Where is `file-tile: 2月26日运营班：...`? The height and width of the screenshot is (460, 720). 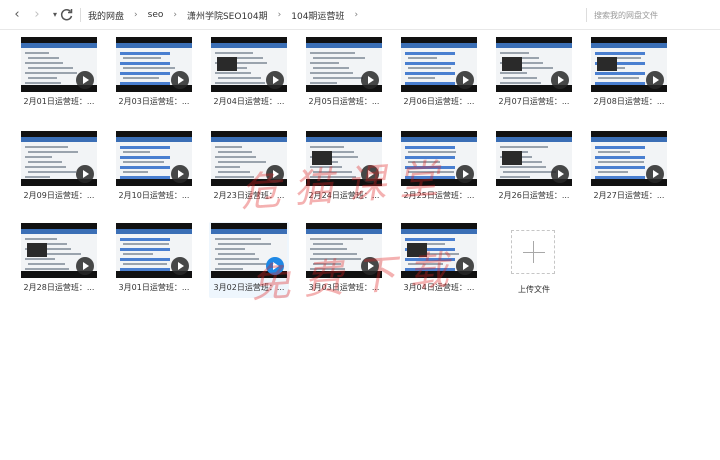
file-tile: 2月26日运营班：... is located at coordinates (534, 168).